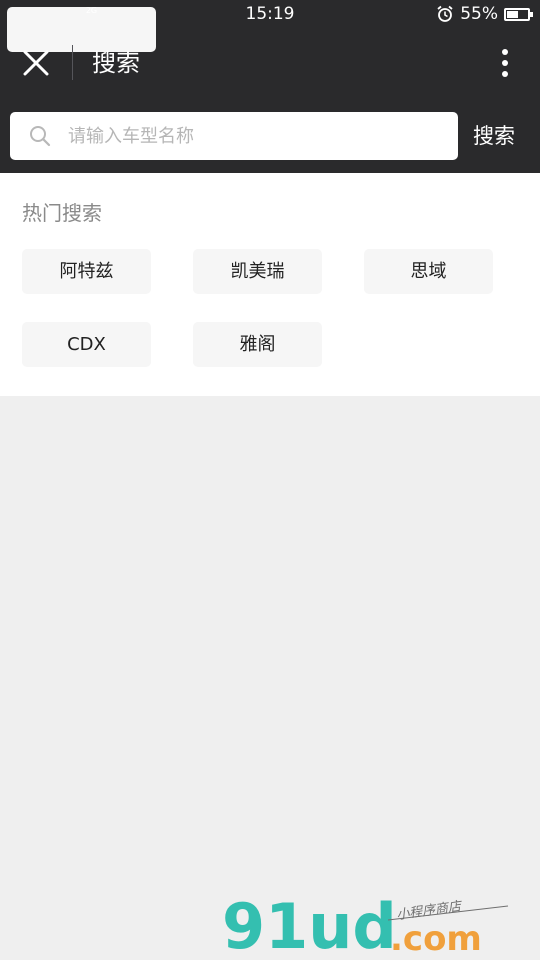  I want to click on close-button, so click(36, 63).